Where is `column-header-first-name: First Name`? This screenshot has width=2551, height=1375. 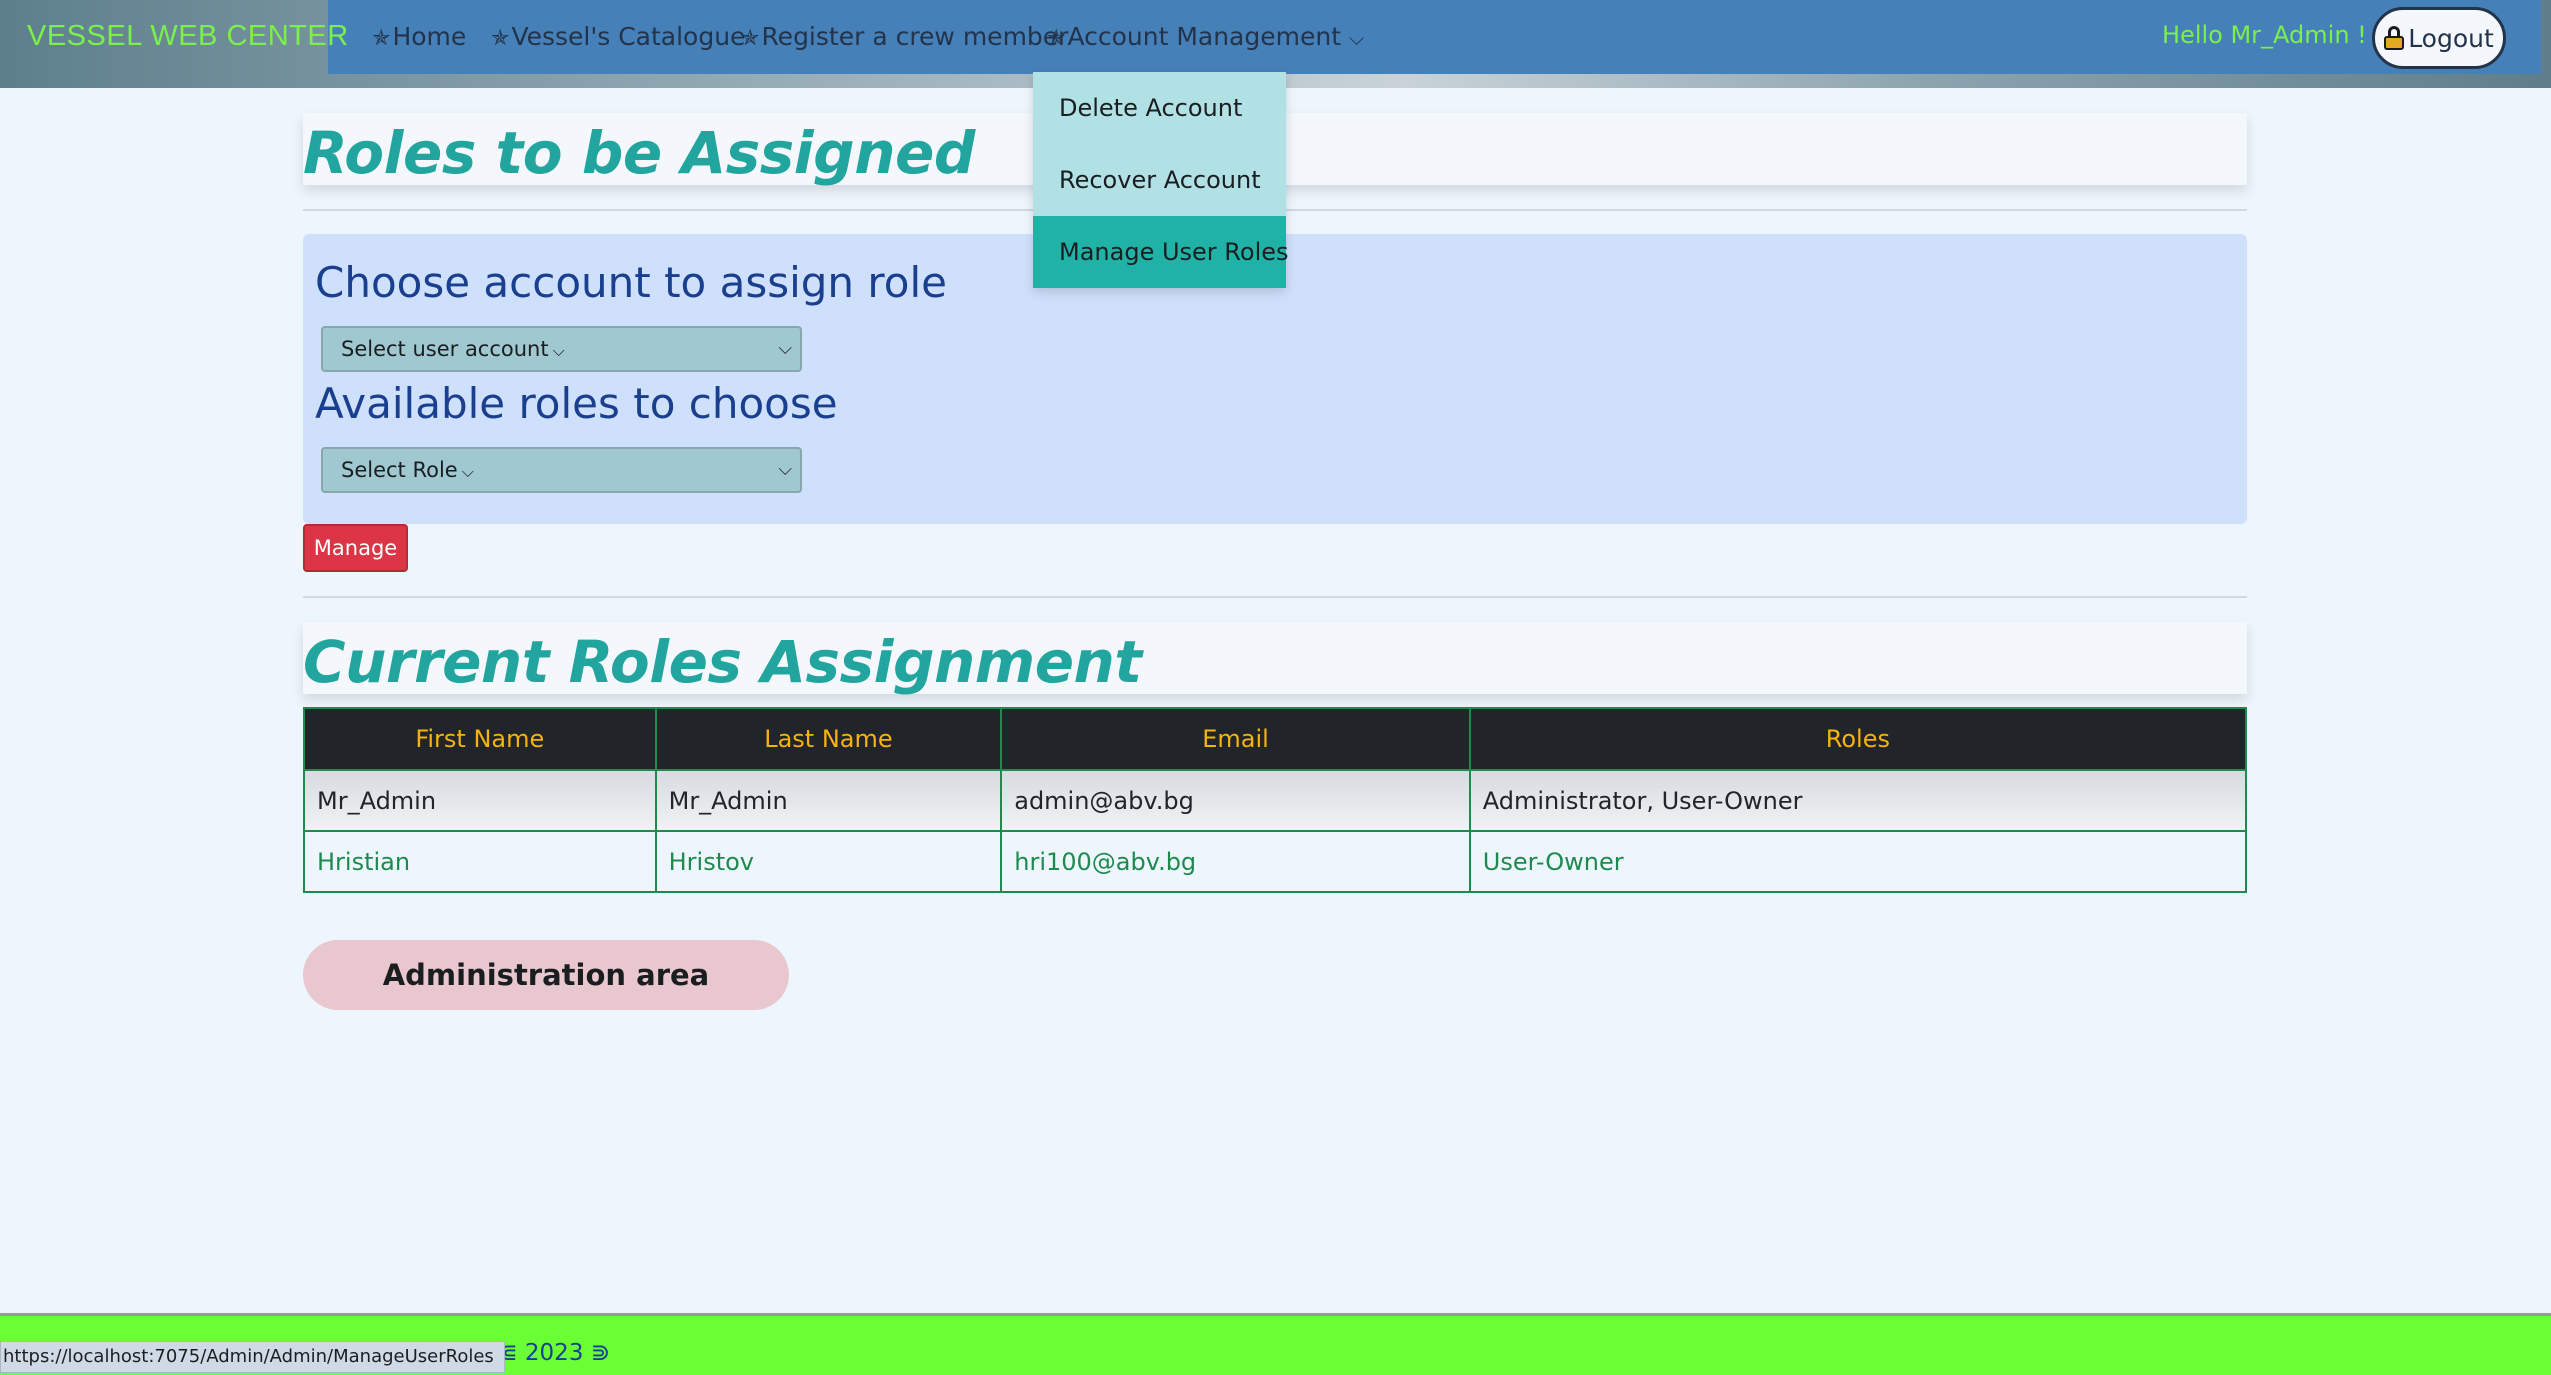 column-header-first-name: First Name is located at coordinates (480, 739).